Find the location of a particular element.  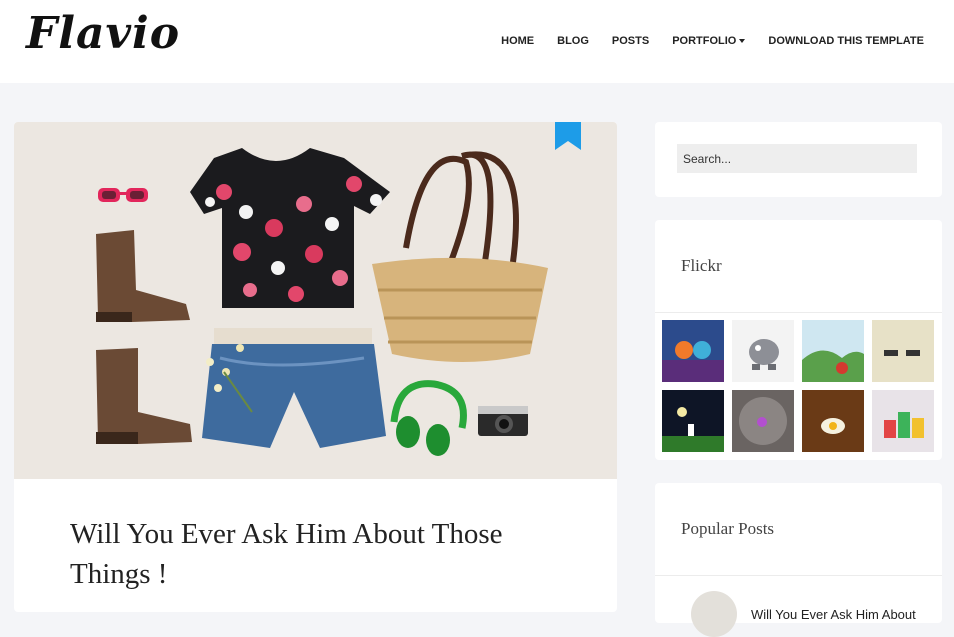

popular-post-title: Will You Ever Ask Him About is located at coordinates (833, 614).